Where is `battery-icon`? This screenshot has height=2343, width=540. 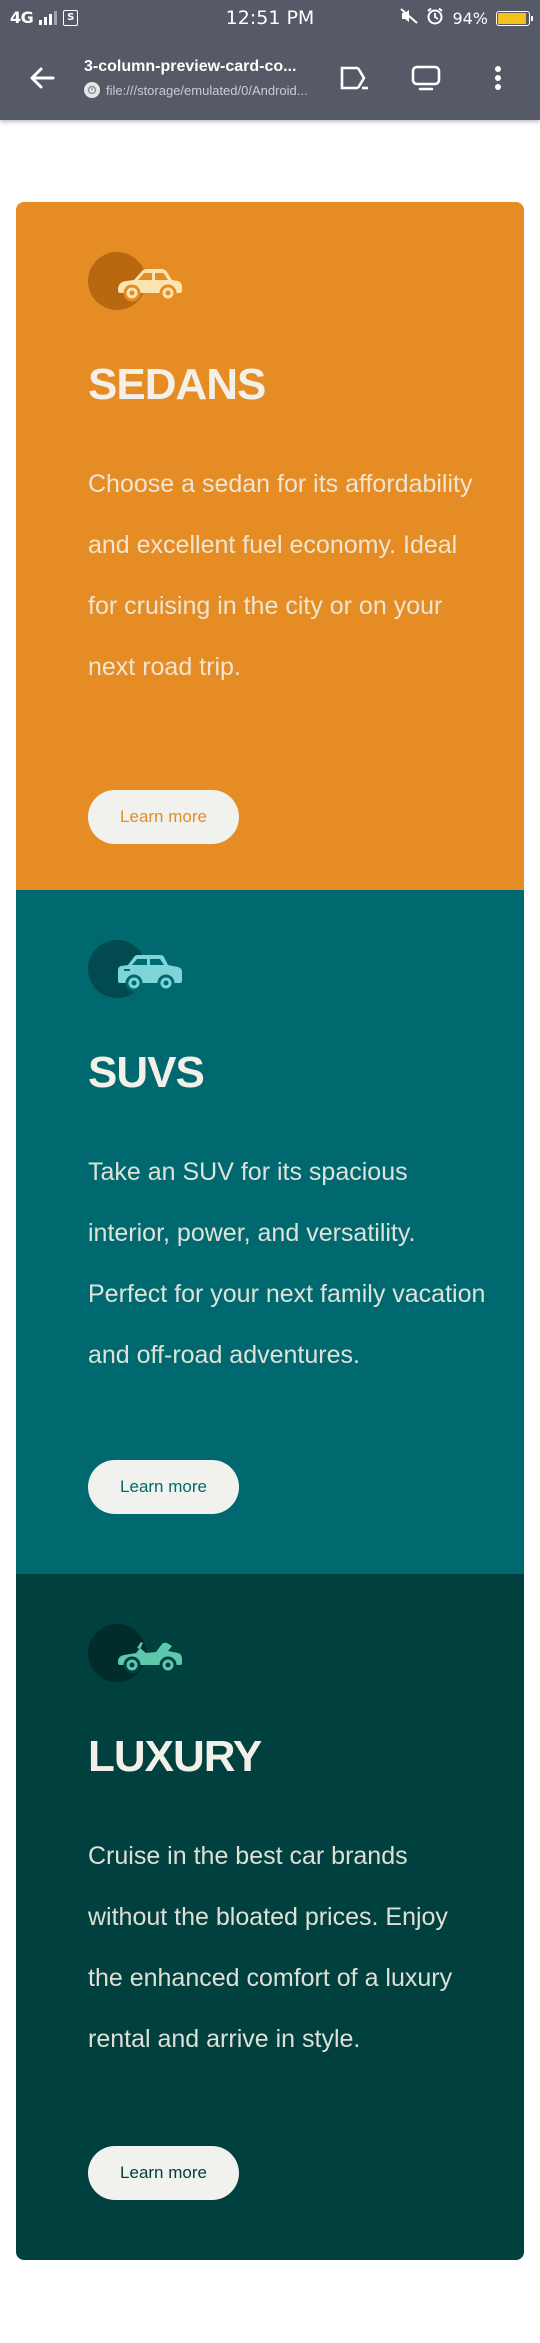
battery-icon is located at coordinates (514, 18).